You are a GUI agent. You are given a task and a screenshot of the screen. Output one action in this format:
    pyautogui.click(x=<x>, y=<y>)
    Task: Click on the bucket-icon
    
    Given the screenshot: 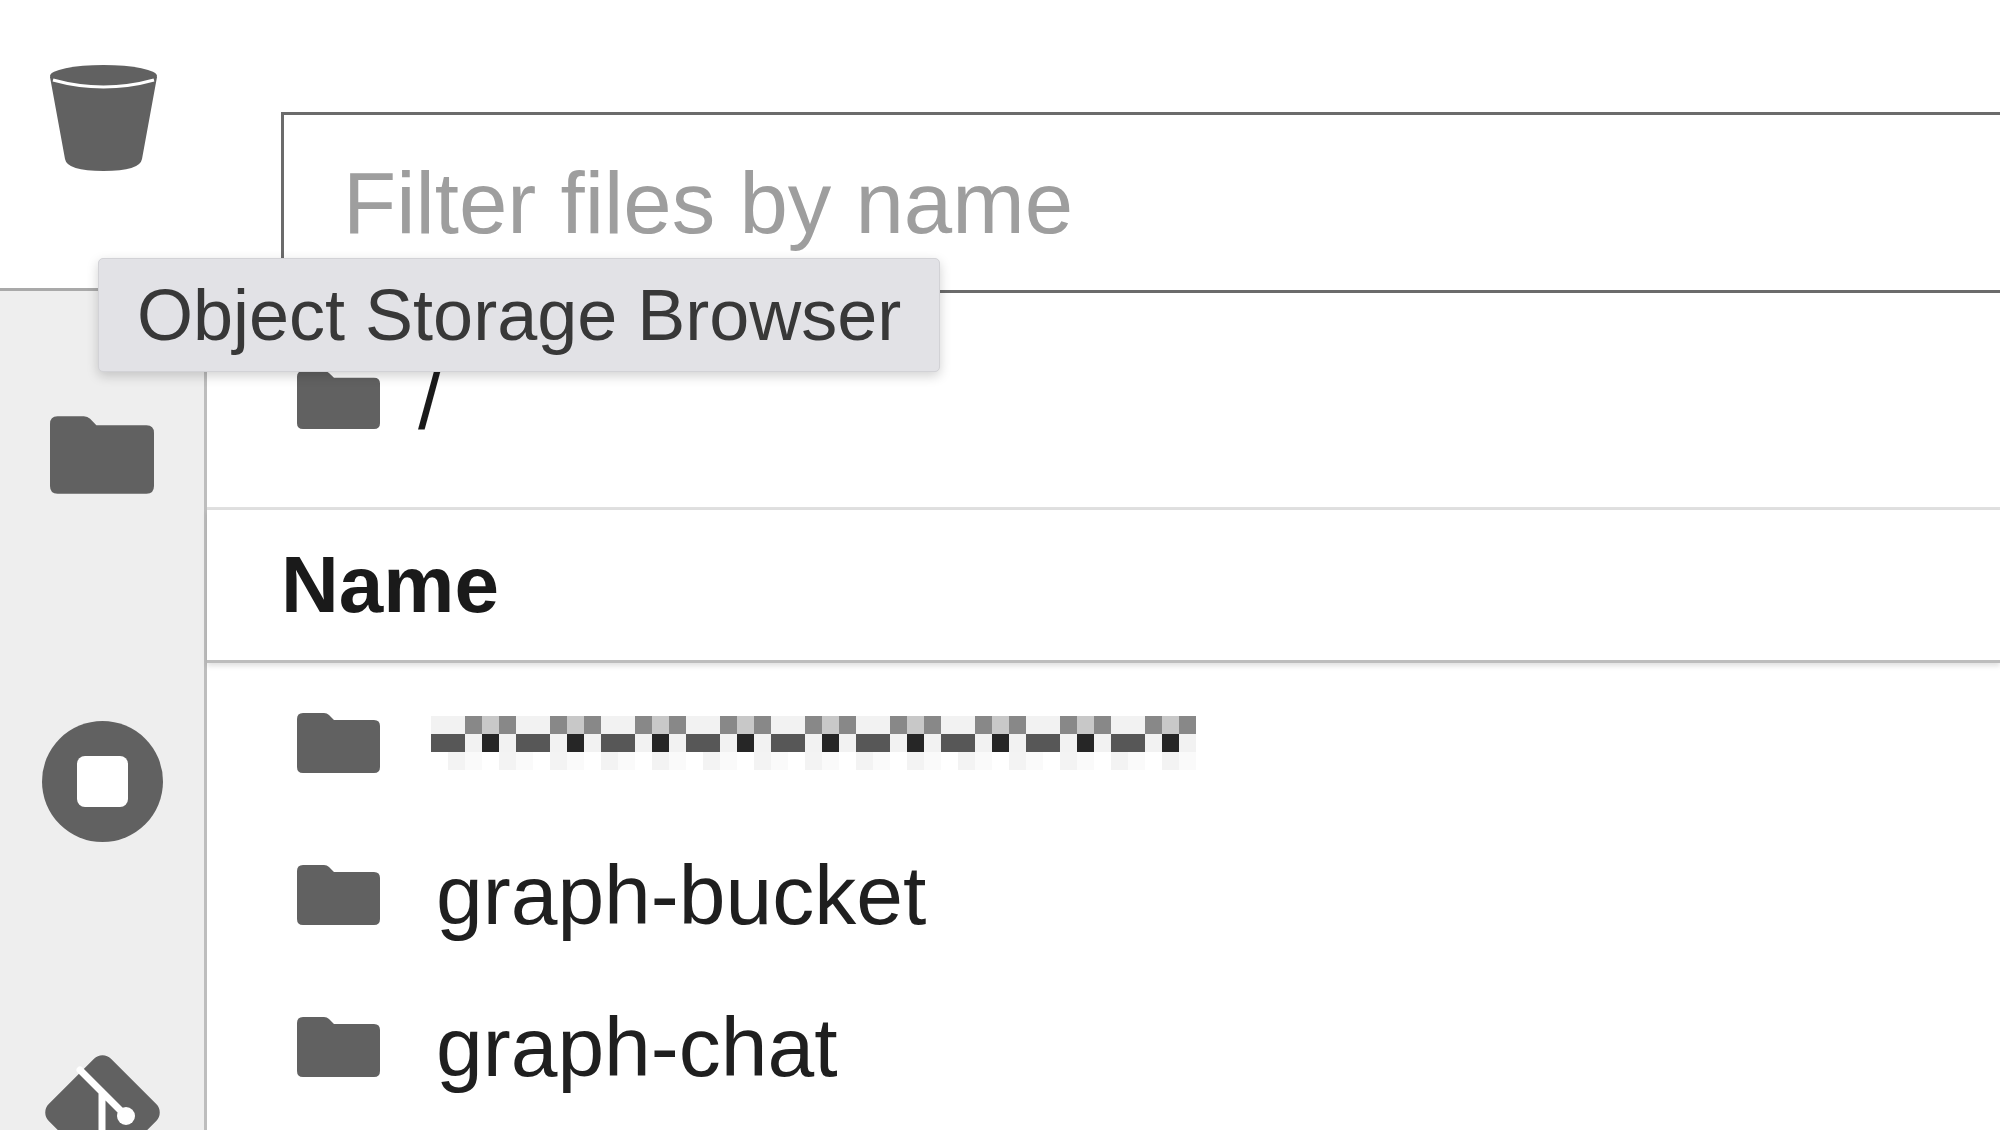 What is the action you would take?
    pyautogui.click(x=103, y=118)
    